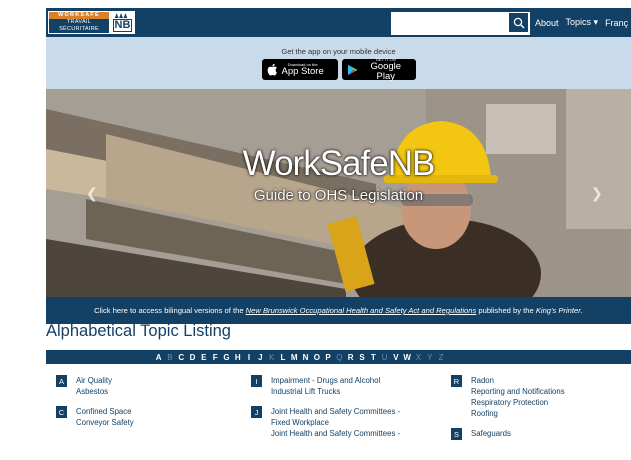  I want to click on logo-nb-text: NB, so click(122, 25).